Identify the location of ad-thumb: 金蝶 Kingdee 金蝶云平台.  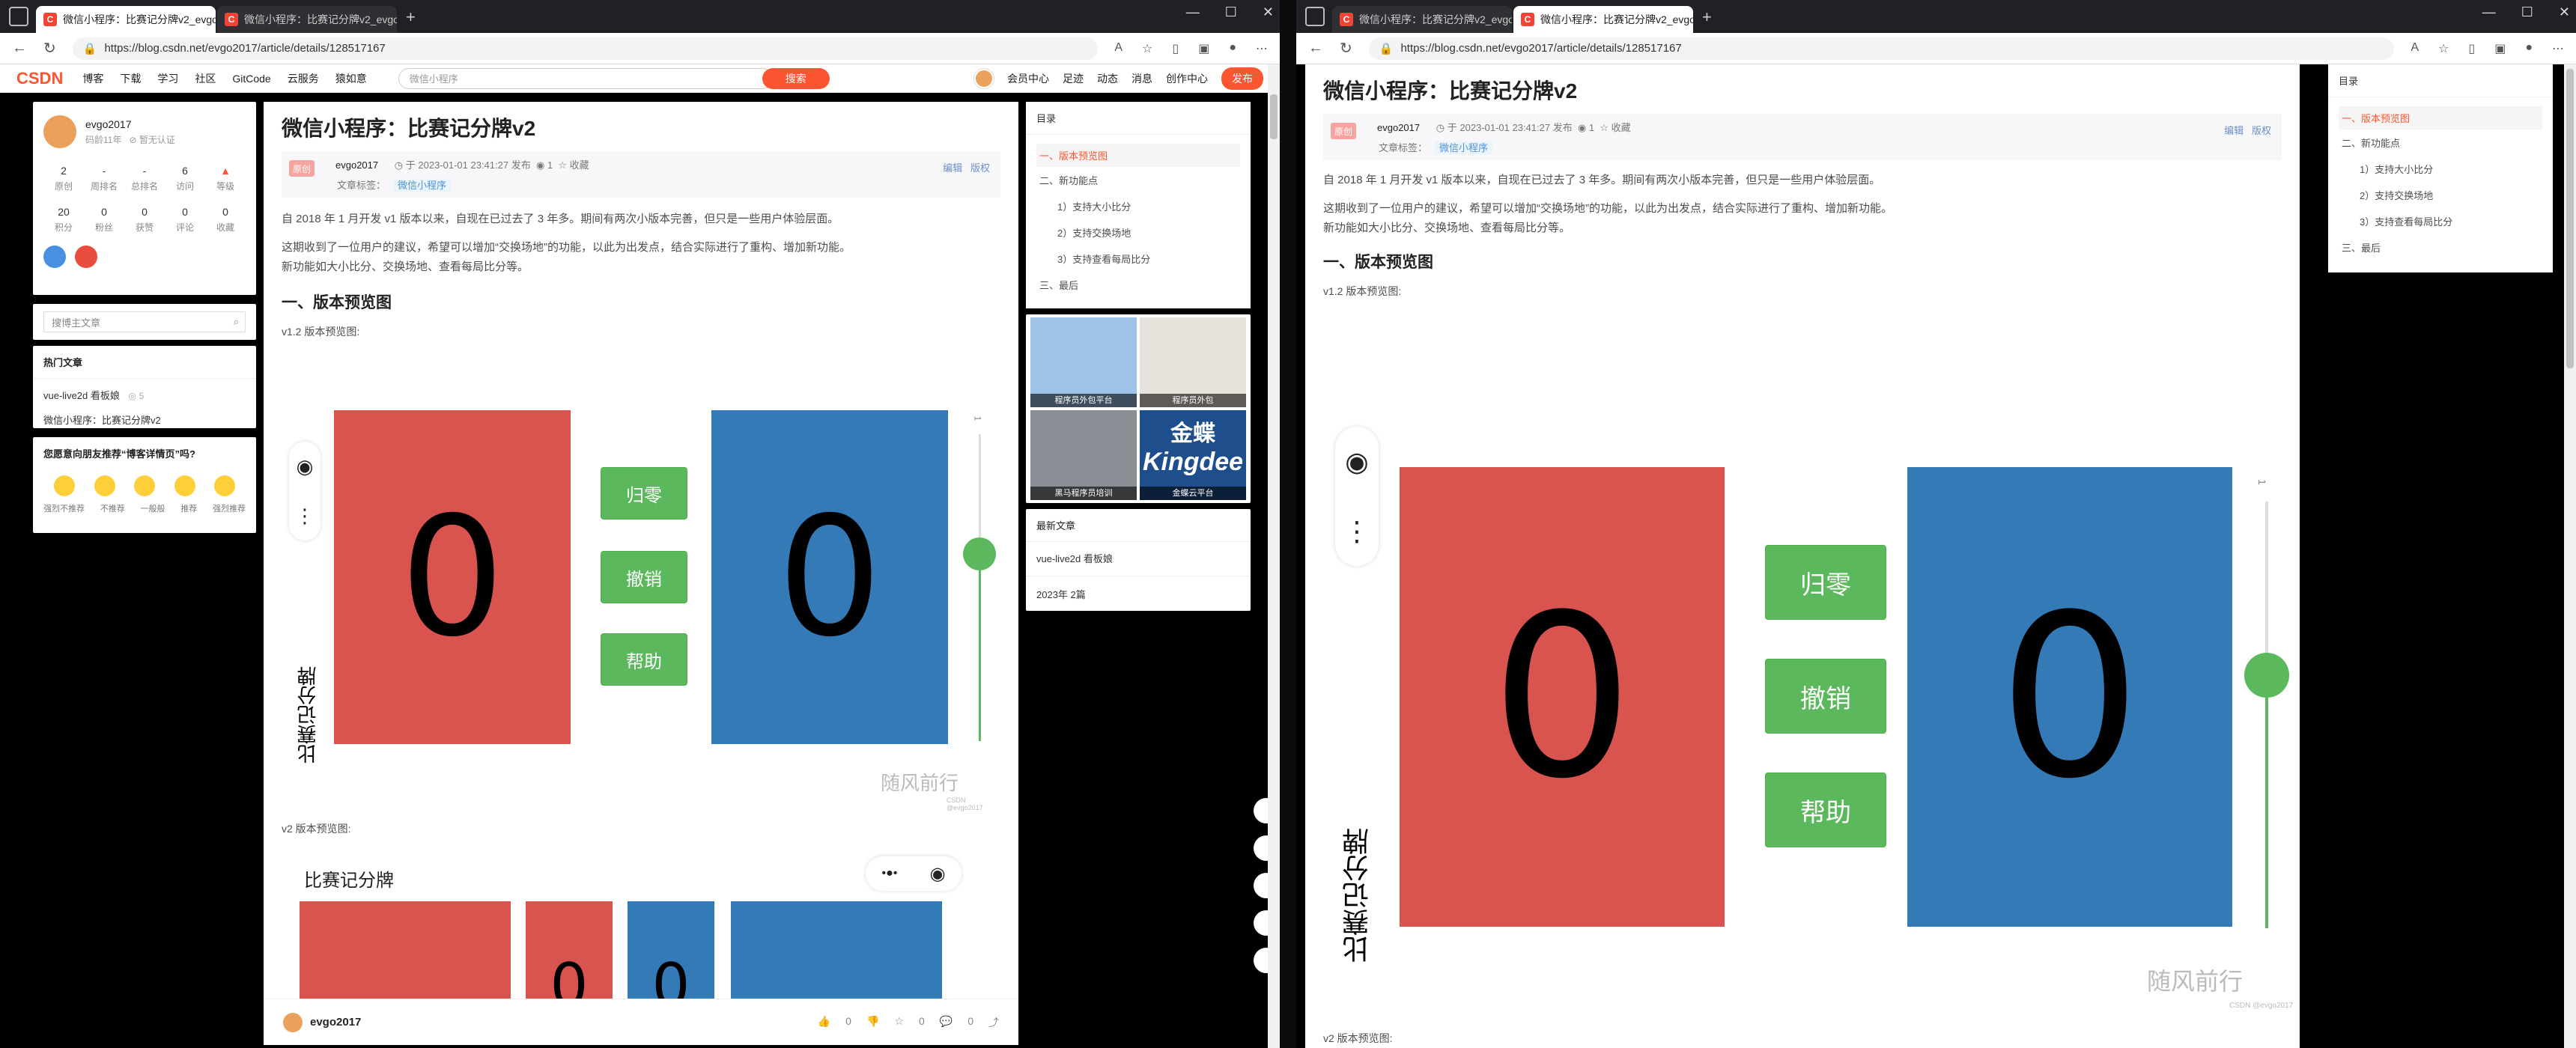
(1193, 455).